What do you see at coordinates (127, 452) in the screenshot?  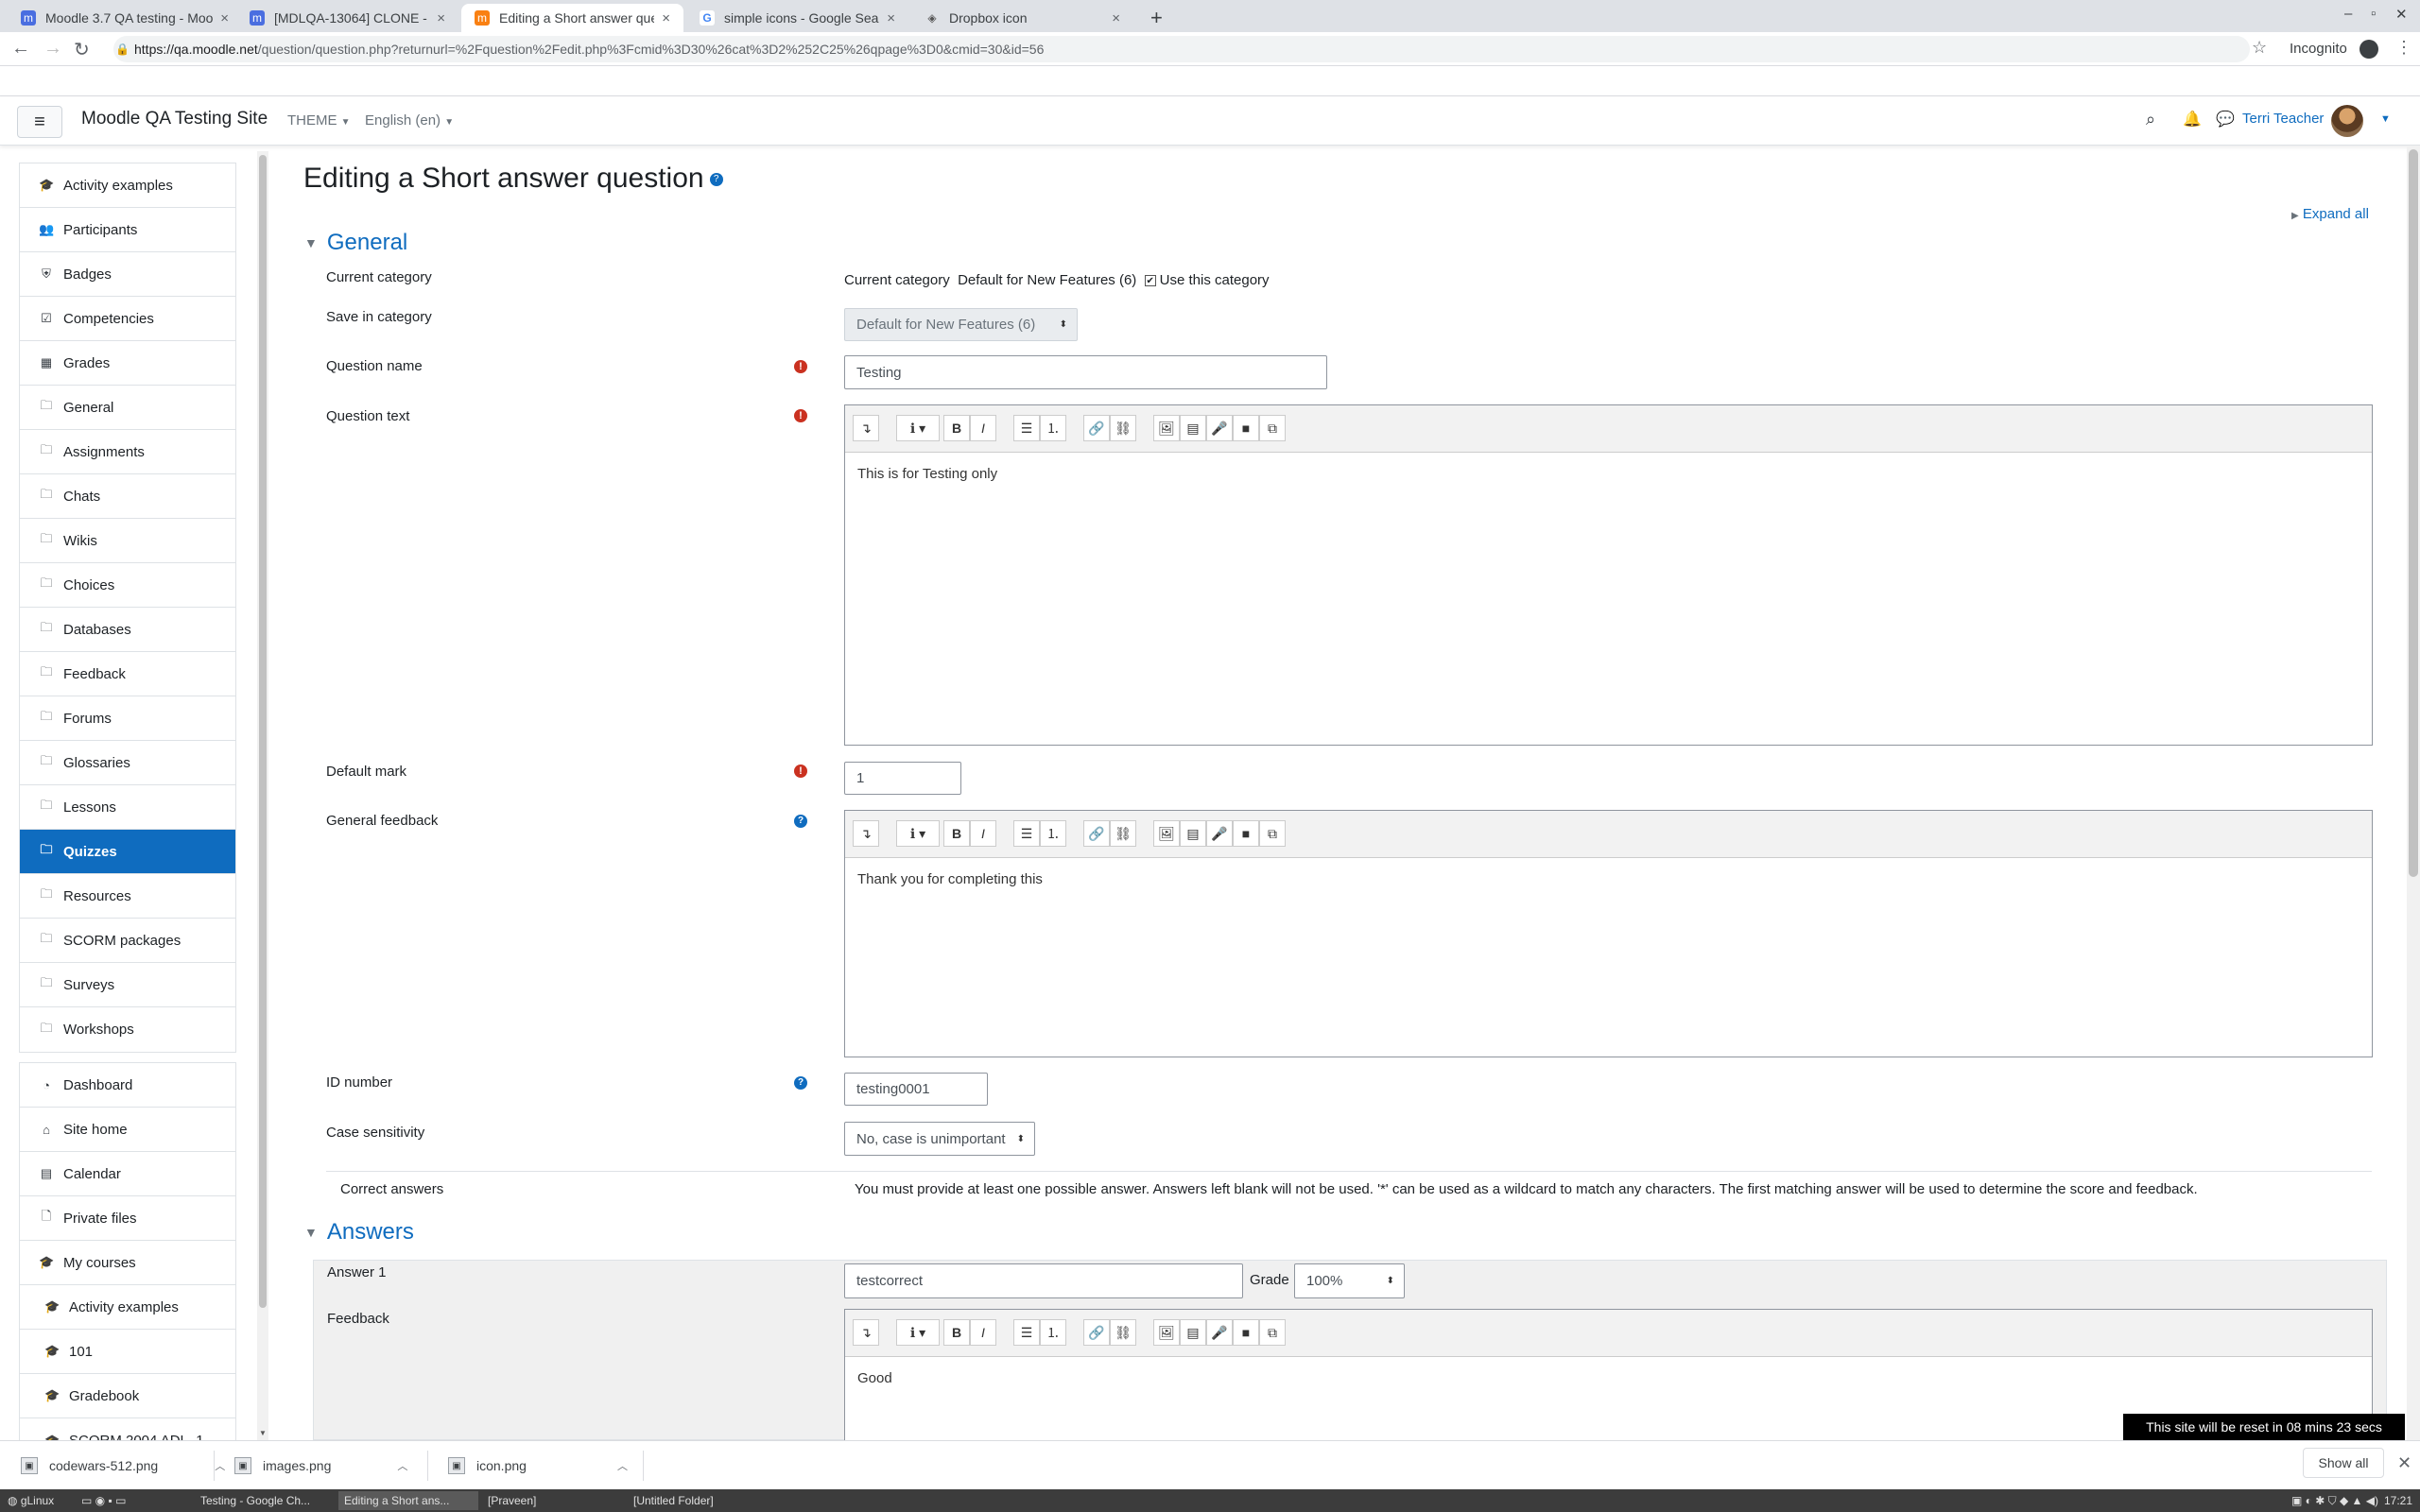 I see `sidebar-item-assignments: 🗀 Assignments` at bounding box center [127, 452].